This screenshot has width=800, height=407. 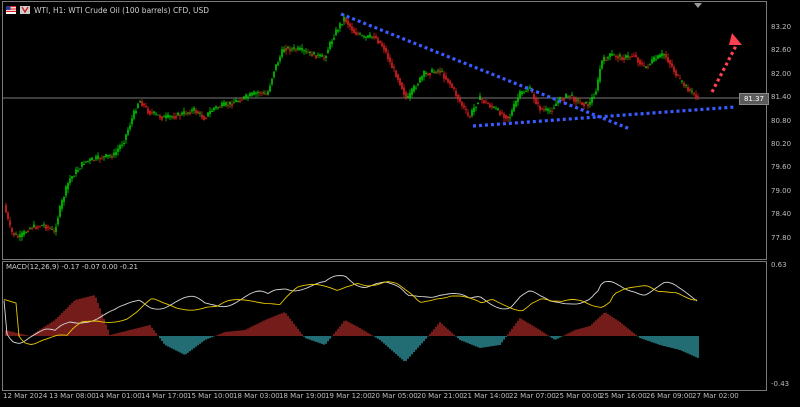 I want to click on descending-trendline, so click(x=485, y=71).